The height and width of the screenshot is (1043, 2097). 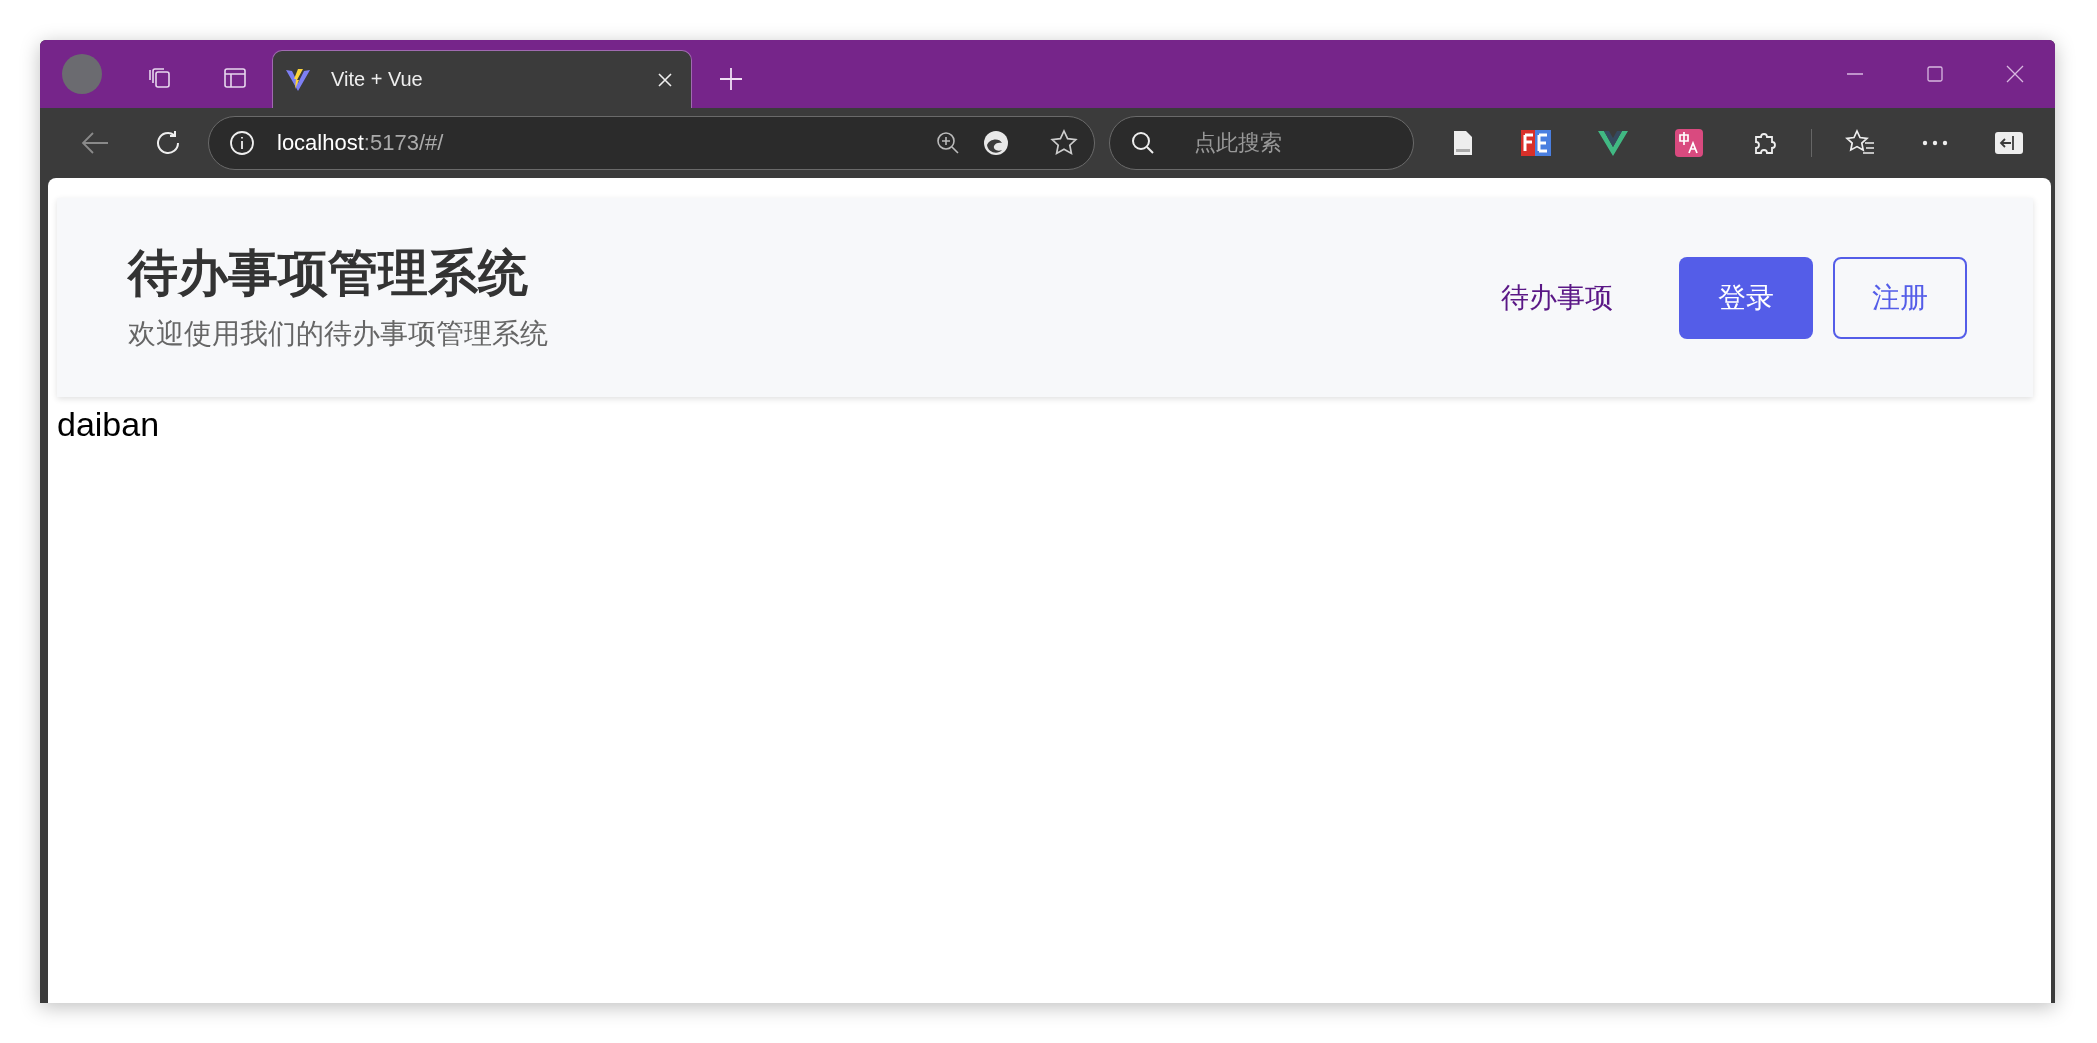 What do you see at coordinates (731, 79) in the screenshot?
I see `plus-icon` at bounding box center [731, 79].